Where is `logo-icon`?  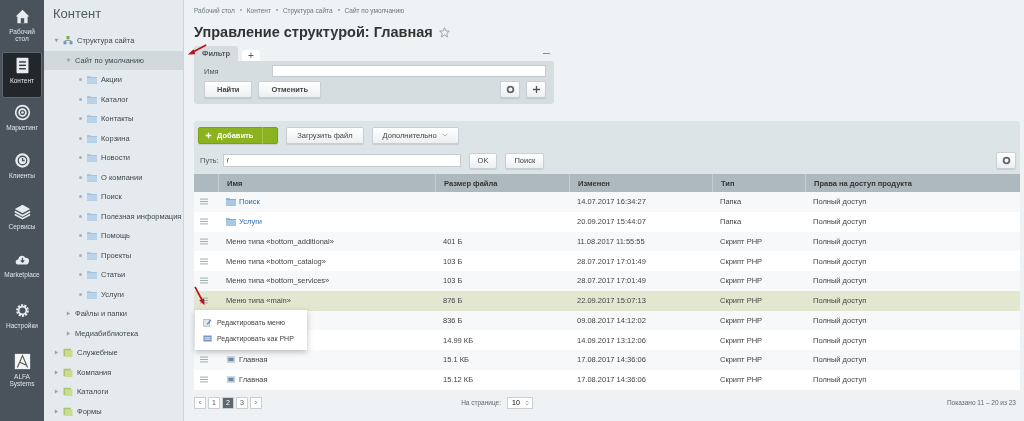
logo-icon is located at coordinates (22, 361).